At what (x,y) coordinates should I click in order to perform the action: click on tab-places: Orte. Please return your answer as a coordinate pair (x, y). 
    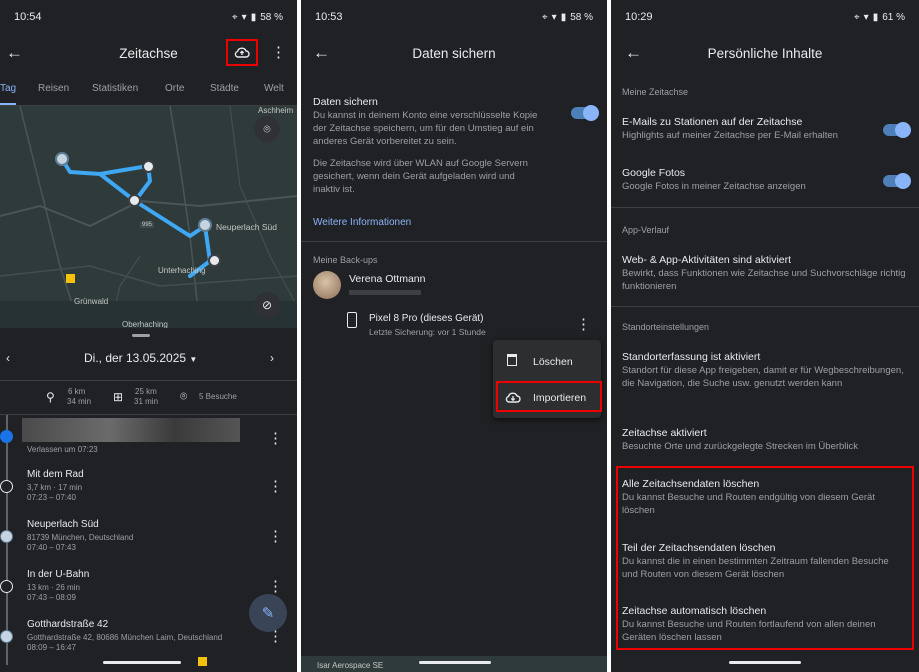
    Looking at the image, I should click on (174, 88).